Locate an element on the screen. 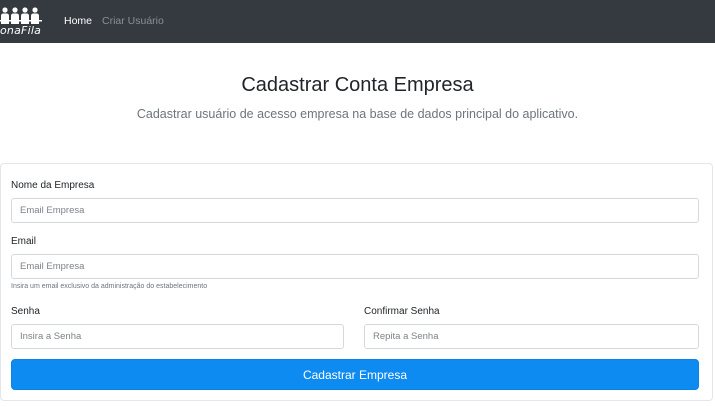 This screenshot has height=407, width=715. email-label: Email is located at coordinates (24, 241).